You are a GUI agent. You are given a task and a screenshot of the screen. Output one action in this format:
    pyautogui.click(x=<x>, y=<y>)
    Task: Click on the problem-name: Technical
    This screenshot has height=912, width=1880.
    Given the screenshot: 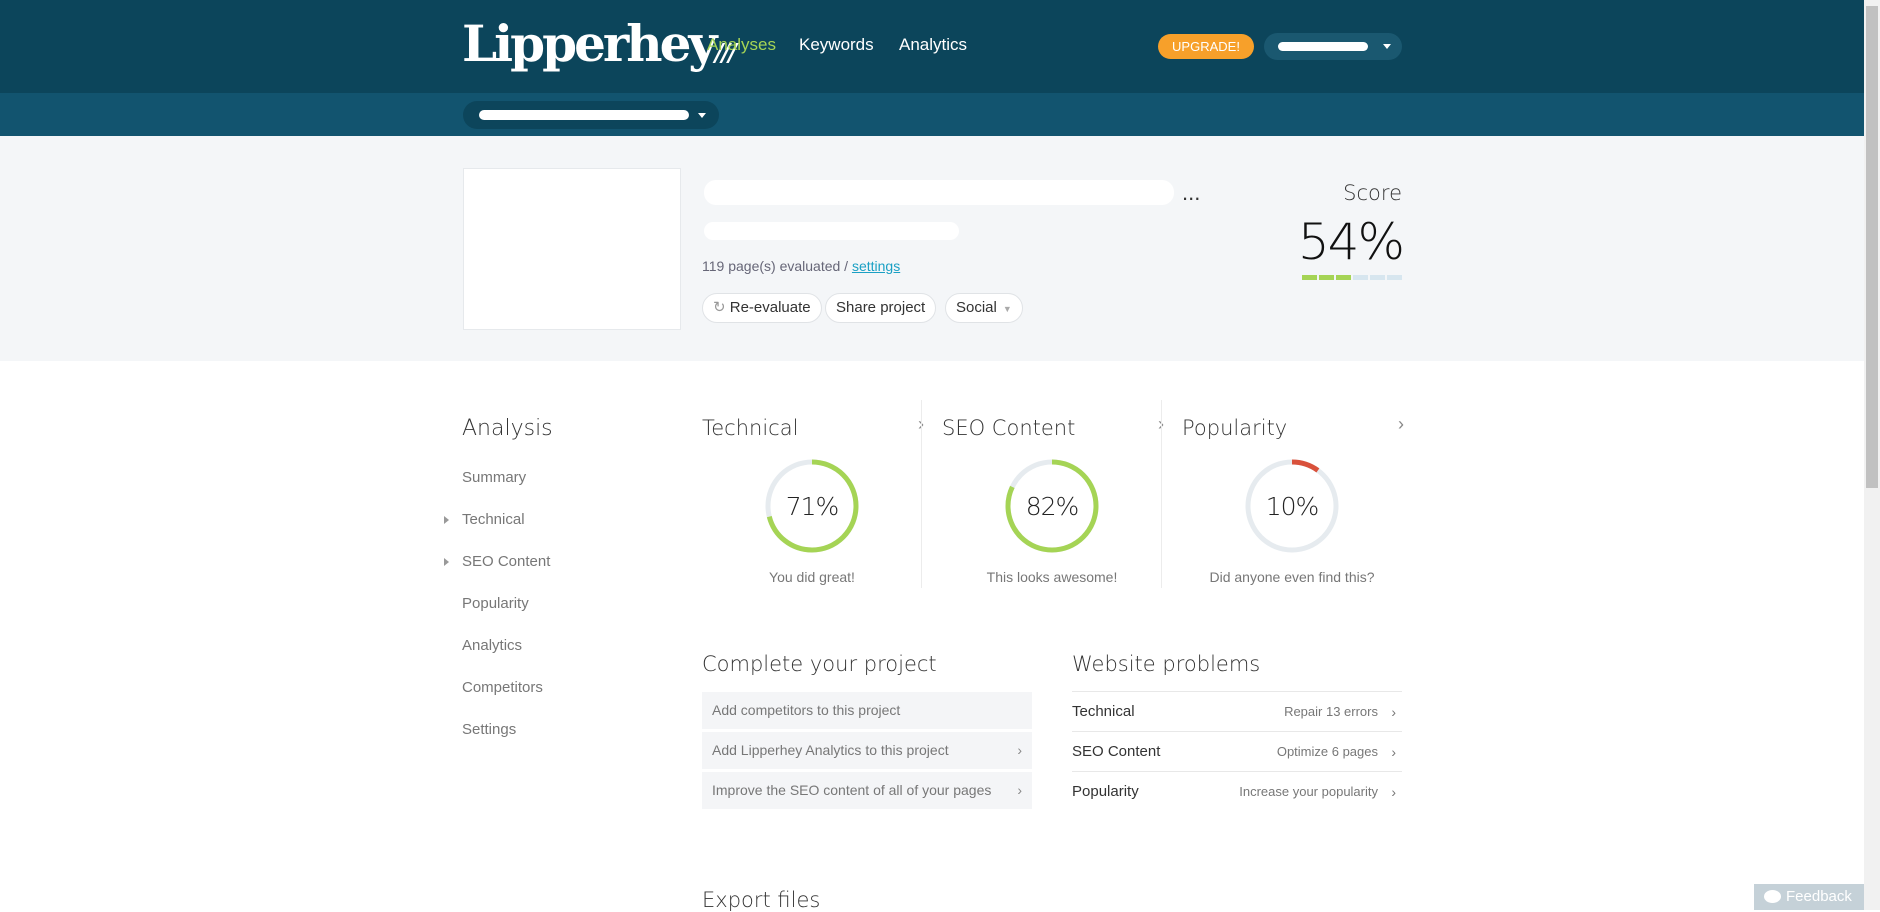 What is the action you would take?
    pyautogui.click(x=1103, y=711)
    